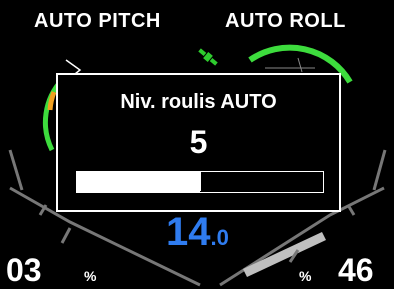 This screenshot has height=289, width=394. What do you see at coordinates (305, 276) in the screenshot?
I see `right-gauge-unit: %` at bounding box center [305, 276].